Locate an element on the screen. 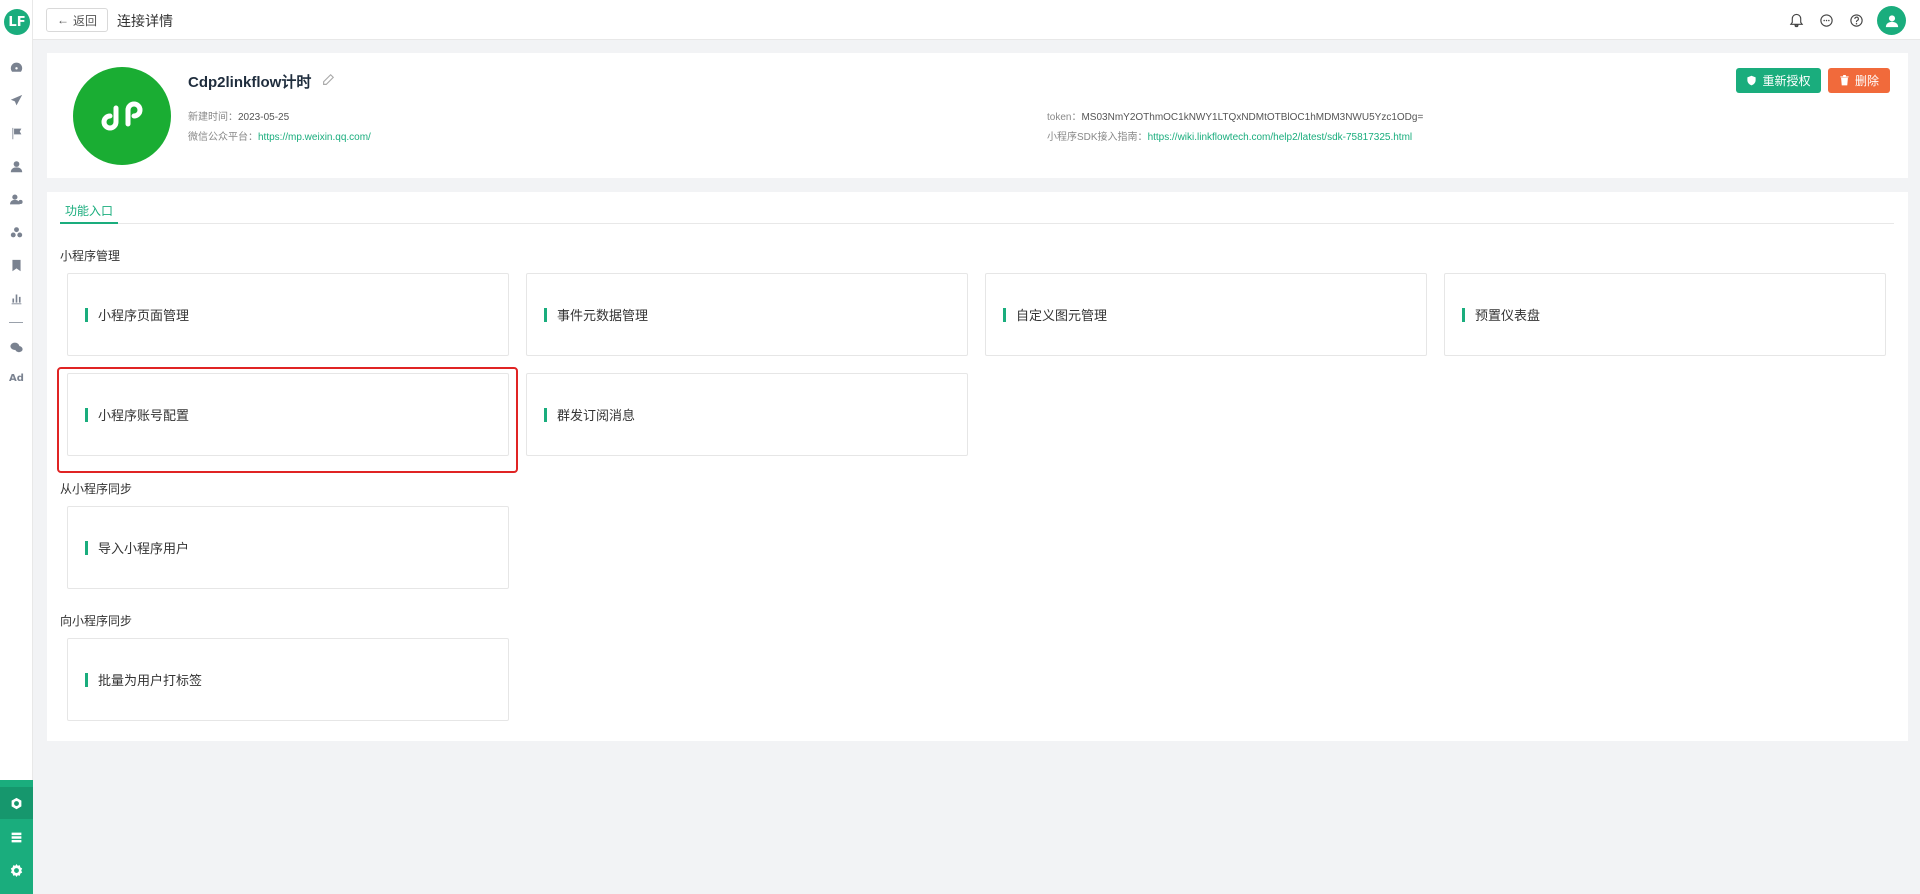  reauthorize-label: 重新授权 is located at coordinates (1786, 81).